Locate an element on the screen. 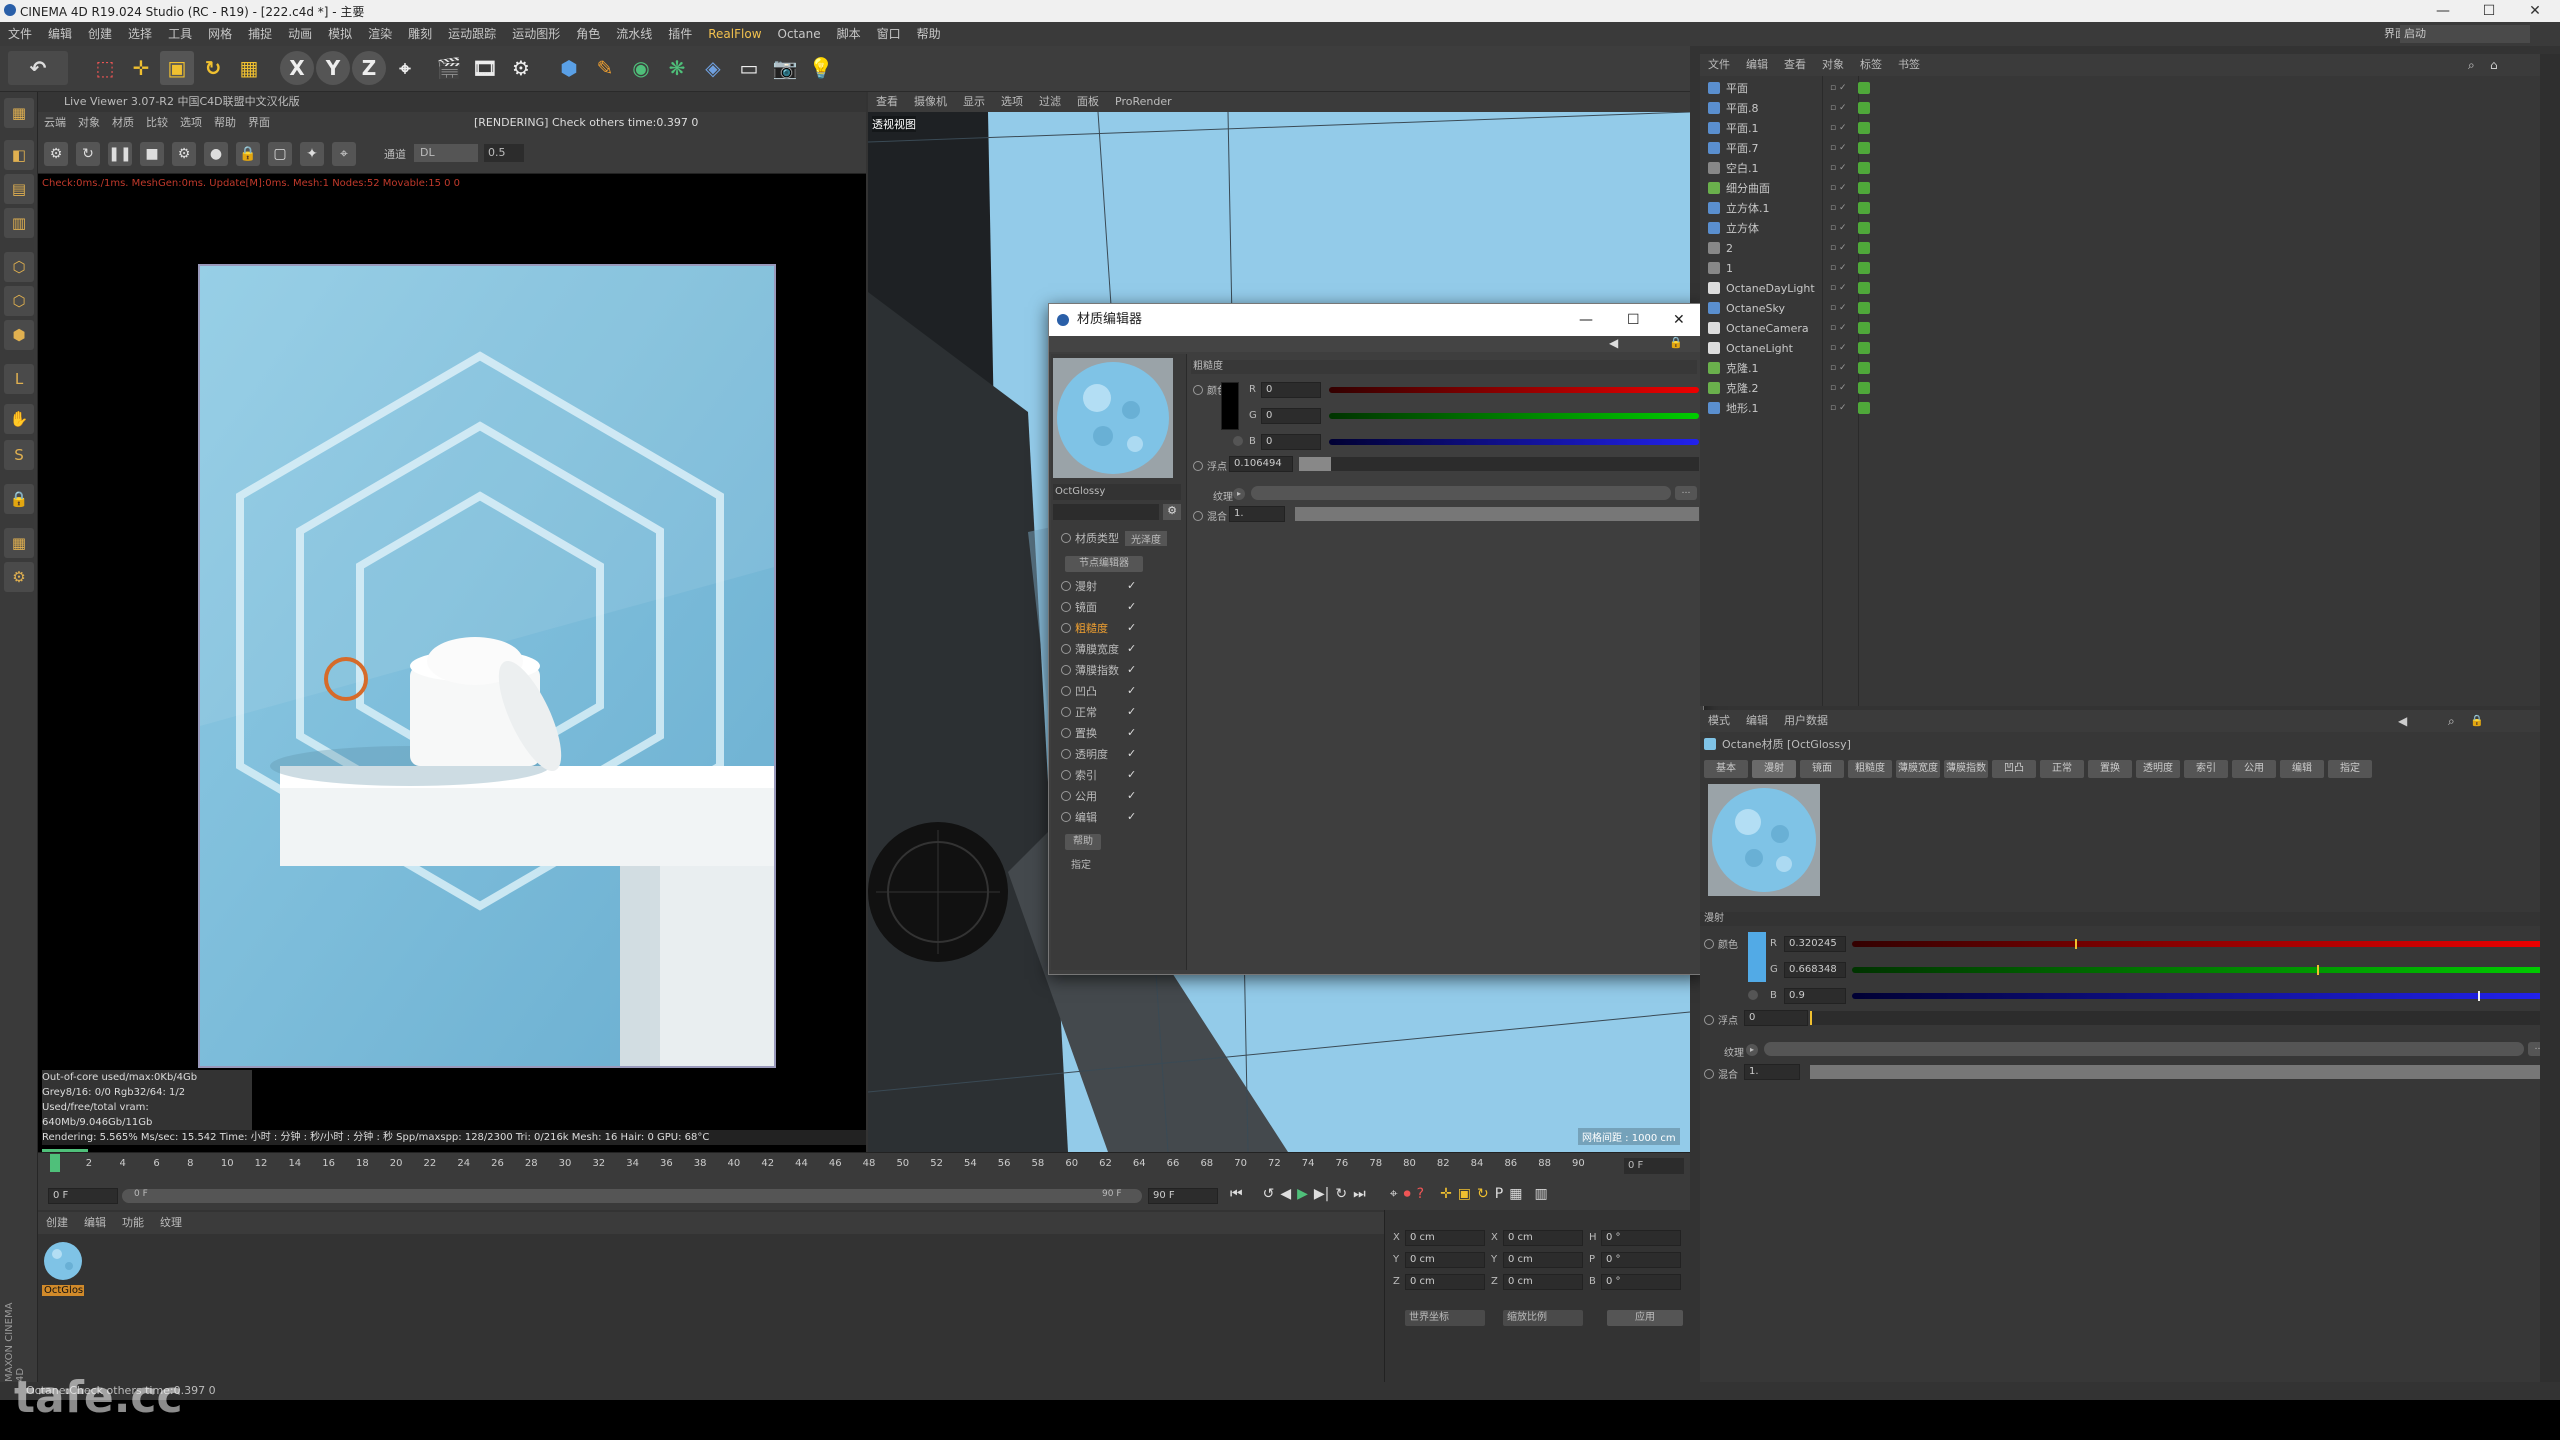 Image resolution: width=2560 pixels, height=1440 pixels. menu-edit: 编辑 is located at coordinates (60, 34).